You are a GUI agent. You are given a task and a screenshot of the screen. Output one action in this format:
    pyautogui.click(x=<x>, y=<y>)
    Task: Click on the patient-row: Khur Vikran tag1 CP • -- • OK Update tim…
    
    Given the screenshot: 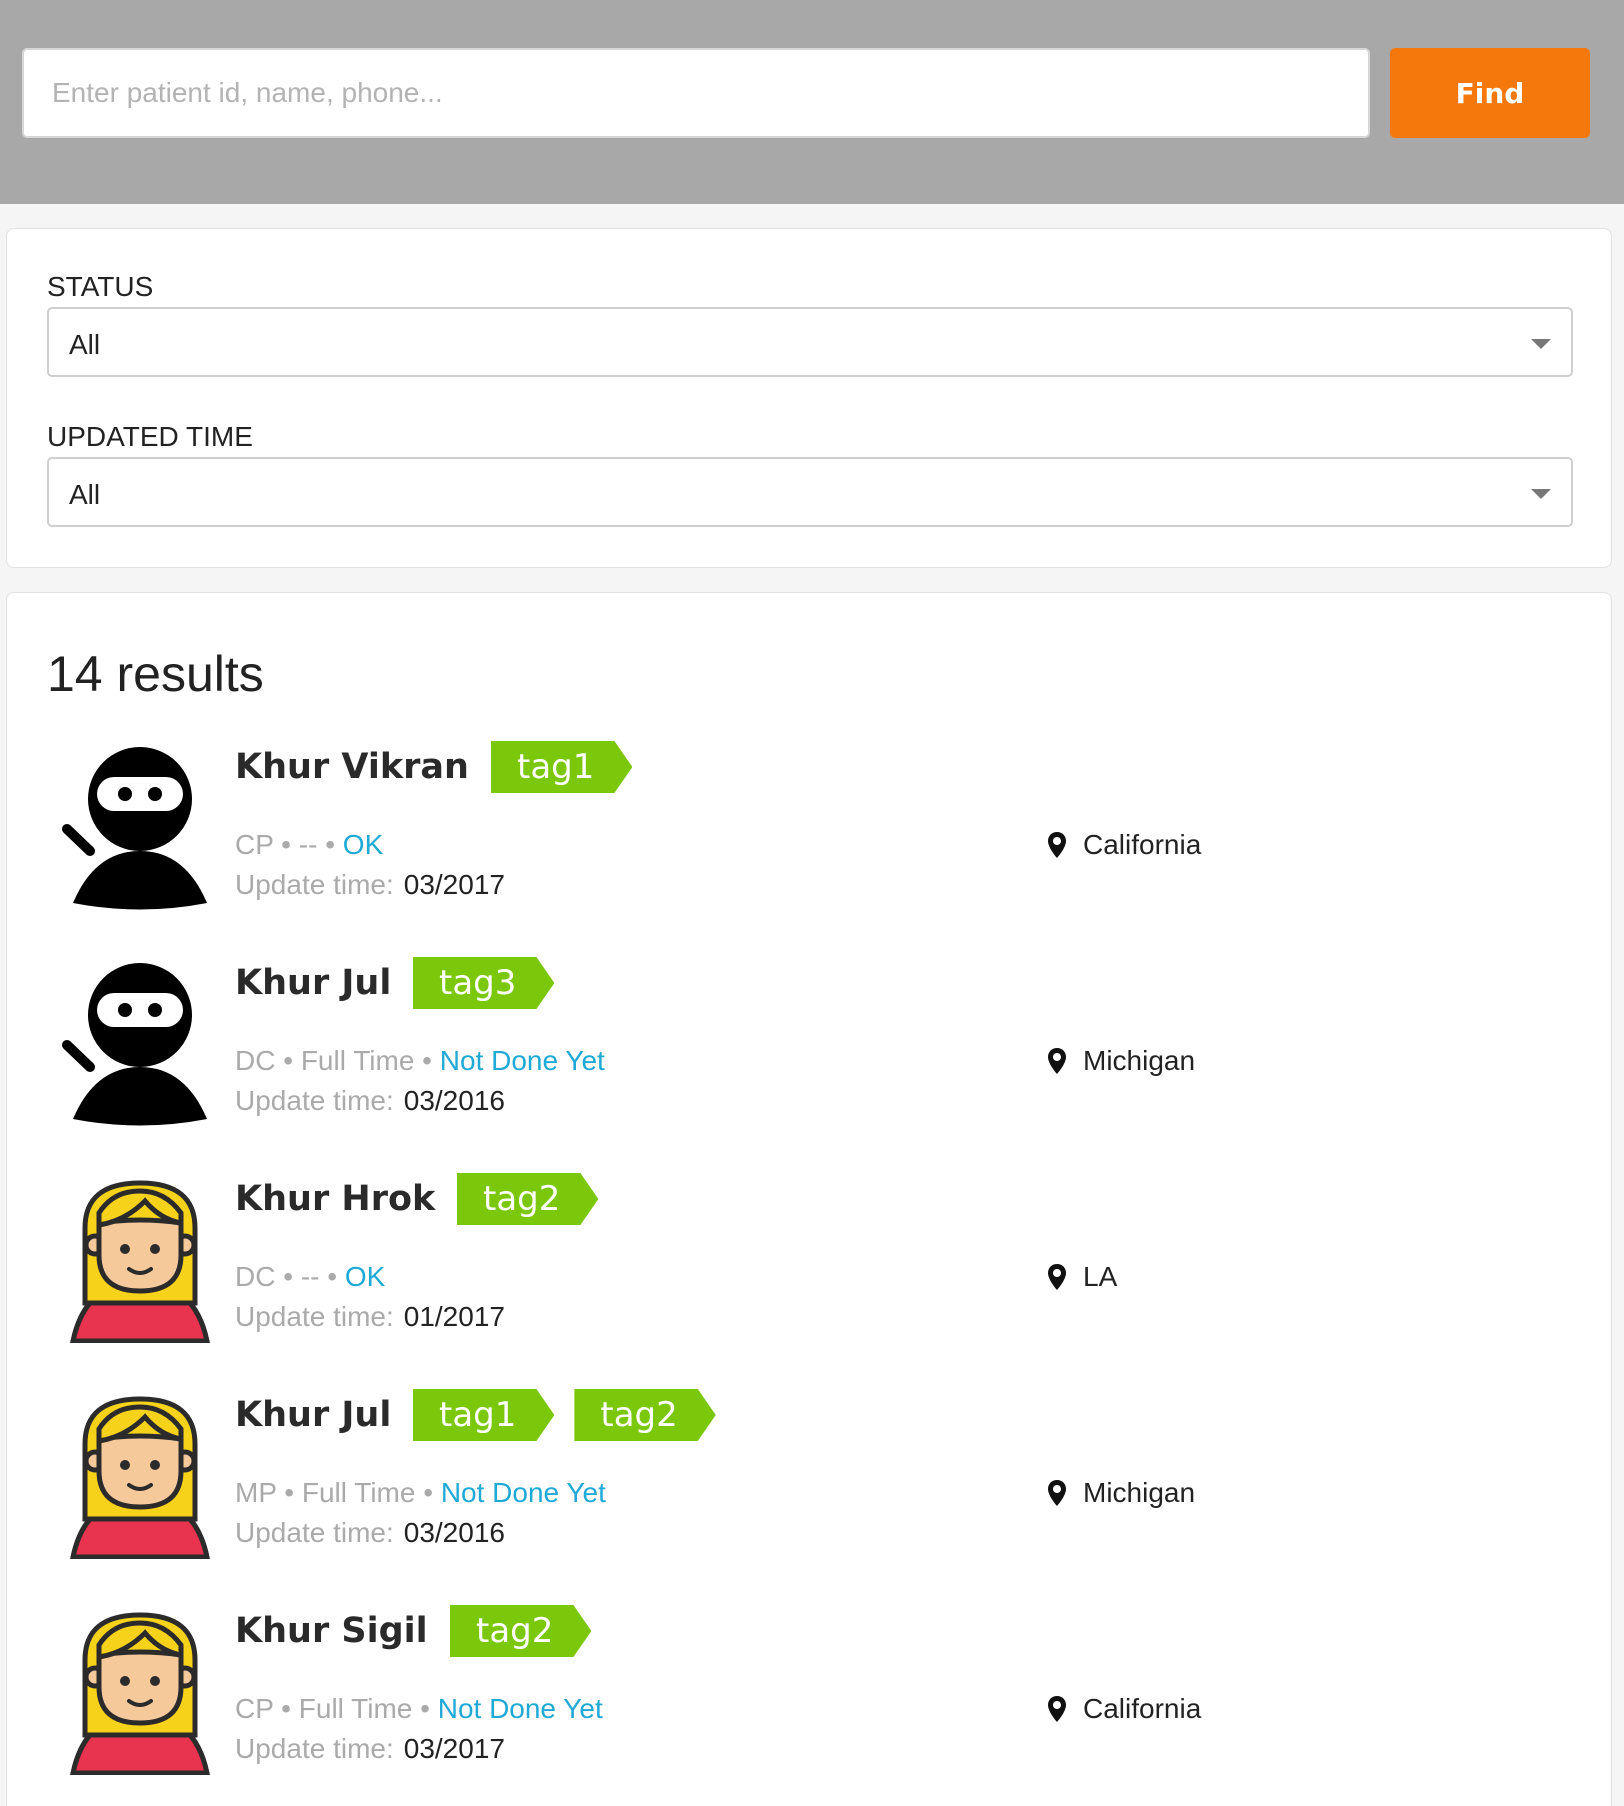 What is the action you would take?
    pyautogui.click(x=807, y=841)
    